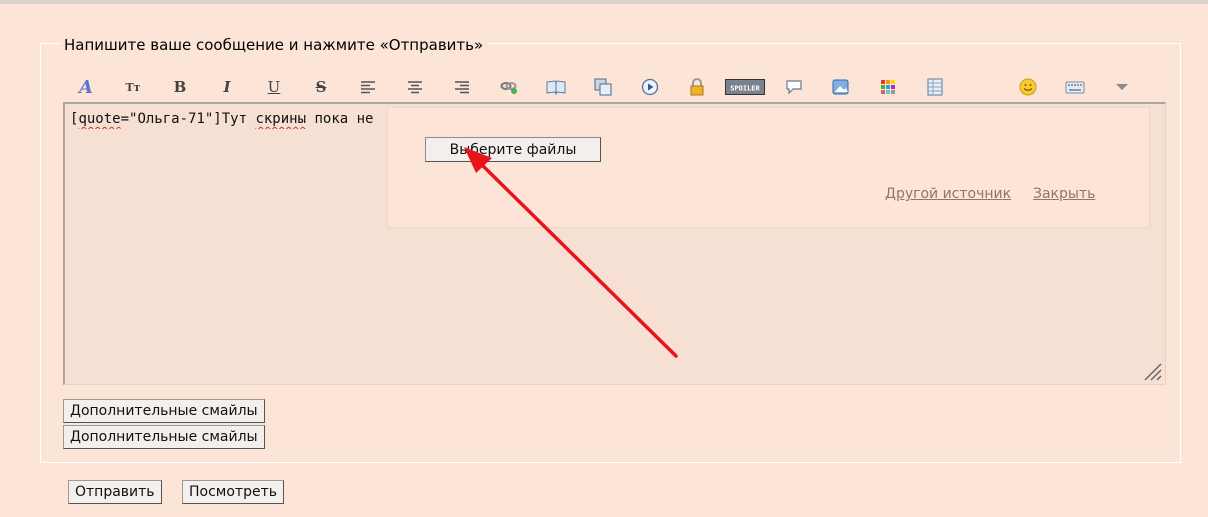 The width and height of the screenshot is (1208, 517). Describe the element at coordinates (1028, 87) in the screenshot. I see `smiley-icon` at that location.